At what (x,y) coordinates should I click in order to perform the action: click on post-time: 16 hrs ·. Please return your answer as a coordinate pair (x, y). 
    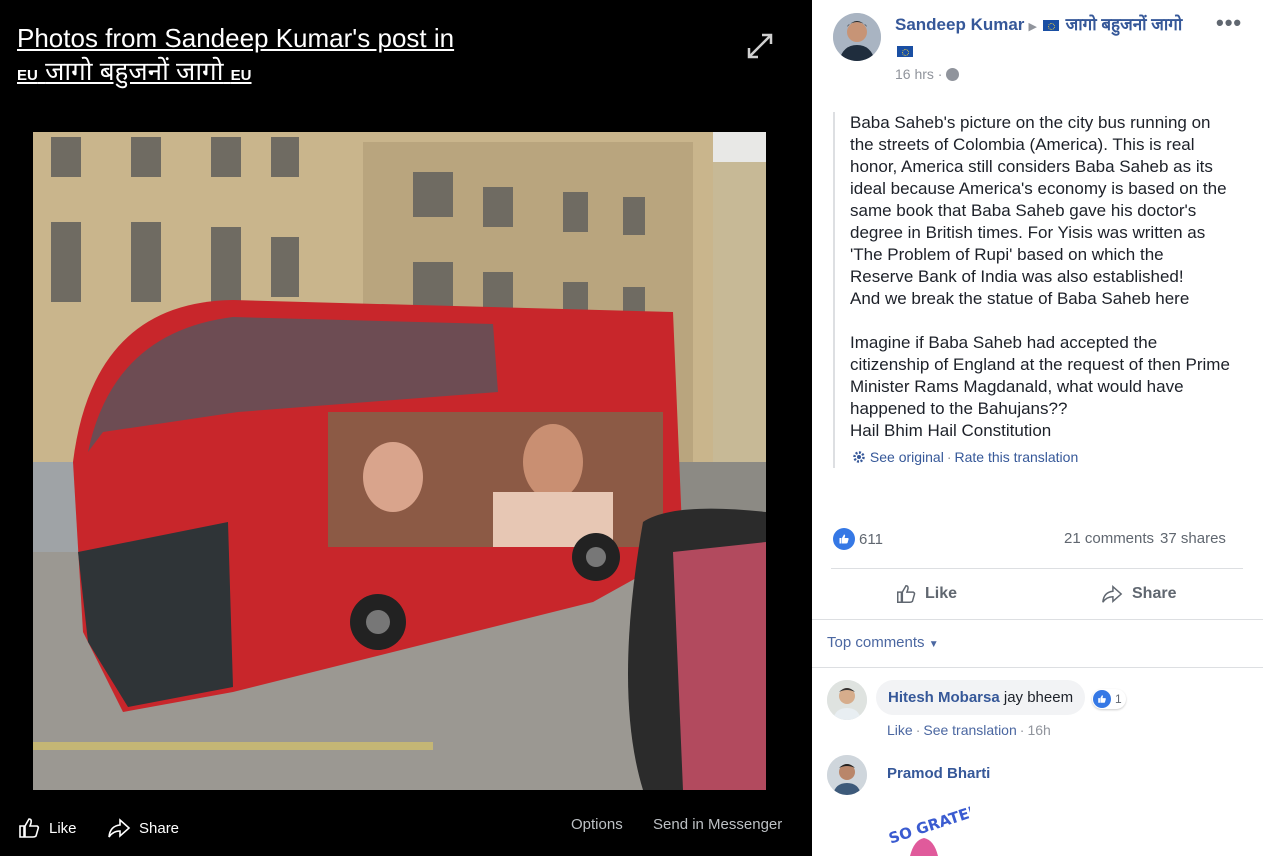
    Looking at the image, I should click on (927, 74).